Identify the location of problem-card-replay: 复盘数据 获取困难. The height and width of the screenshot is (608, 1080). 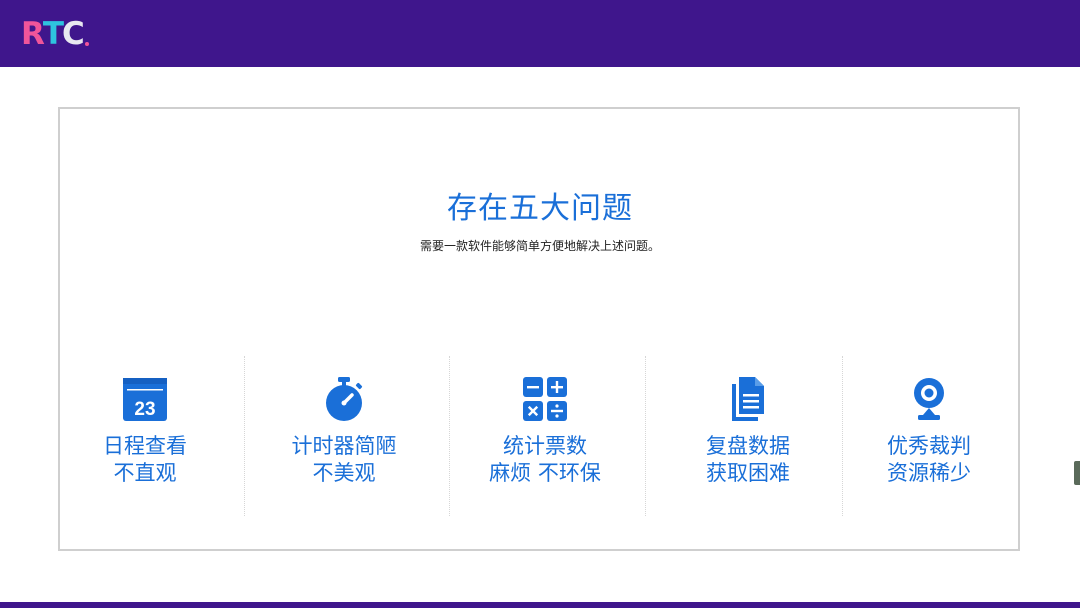
(748, 437).